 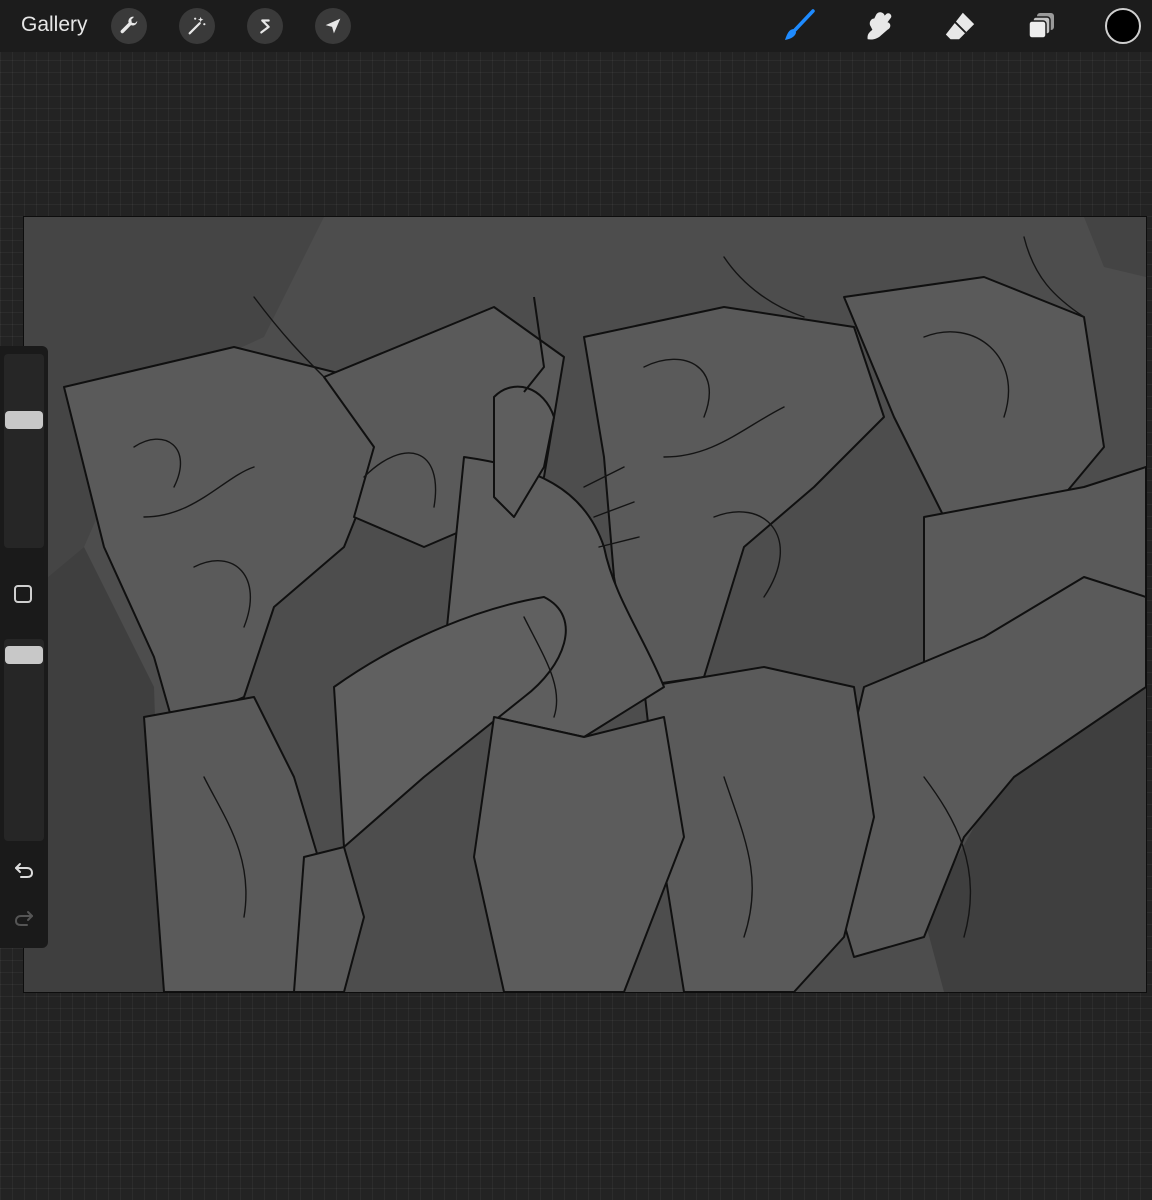 I want to click on brush-tool, so click(x=799, y=26).